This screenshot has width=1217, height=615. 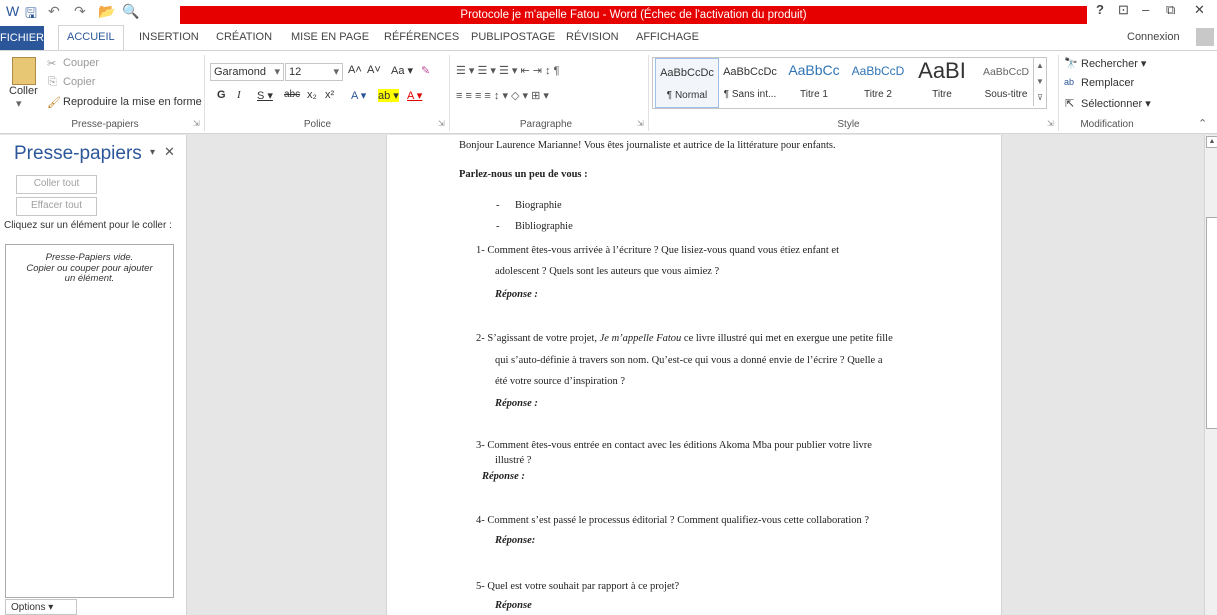 What do you see at coordinates (1202, 123) in the screenshot?
I see `collapse-ribbon-icon: ⌃` at bounding box center [1202, 123].